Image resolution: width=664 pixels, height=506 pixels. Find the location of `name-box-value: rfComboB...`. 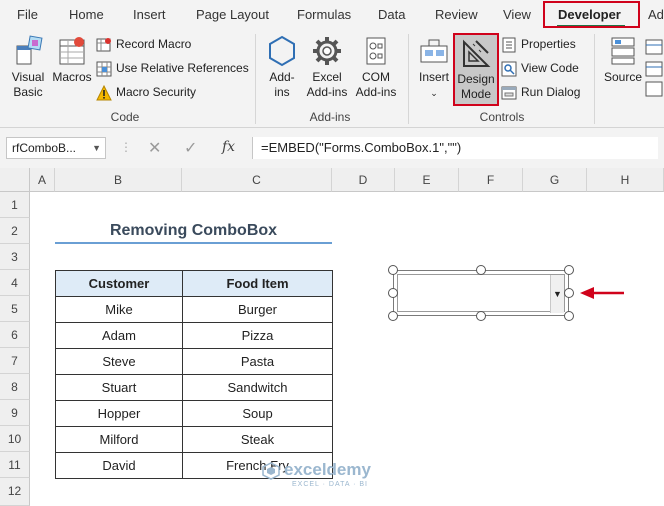

name-box-value: rfComboB... is located at coordinates (44, 148).